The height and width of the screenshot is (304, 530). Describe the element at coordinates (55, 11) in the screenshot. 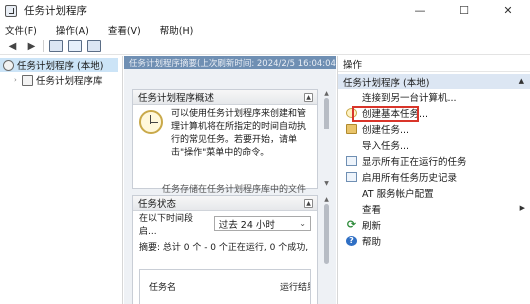

I see `window-title: 任务计划程序` at that location.